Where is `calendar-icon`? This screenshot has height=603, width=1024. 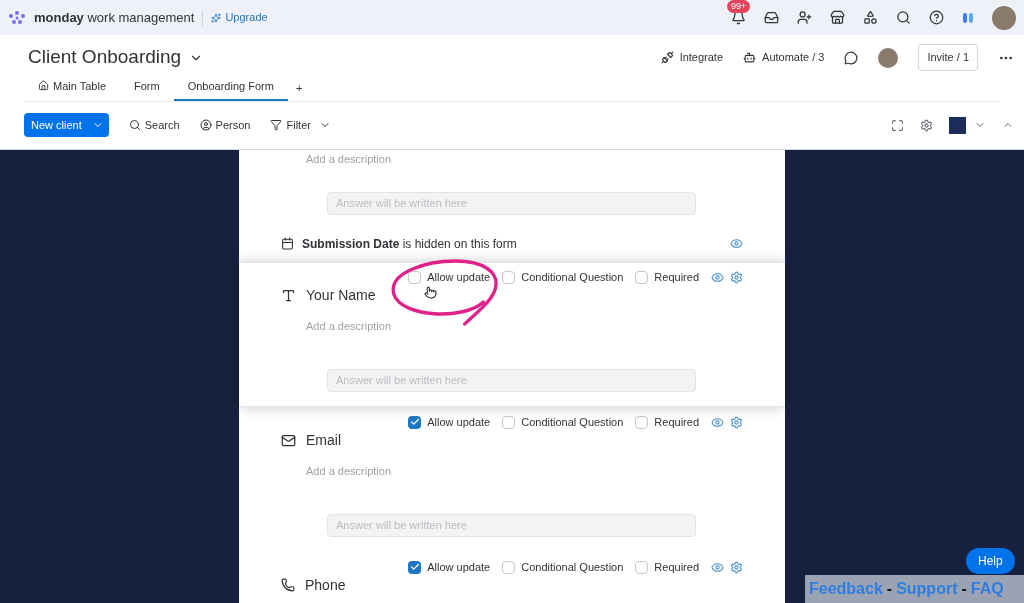
calendar-icon is located at coordinates (287, 243).